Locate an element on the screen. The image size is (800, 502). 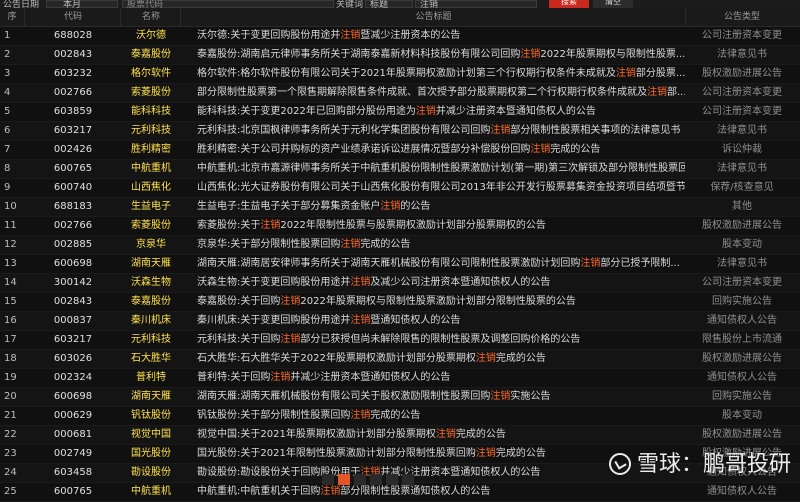
stock-name: 钒钛股份 is located at coordinates (151, 416).